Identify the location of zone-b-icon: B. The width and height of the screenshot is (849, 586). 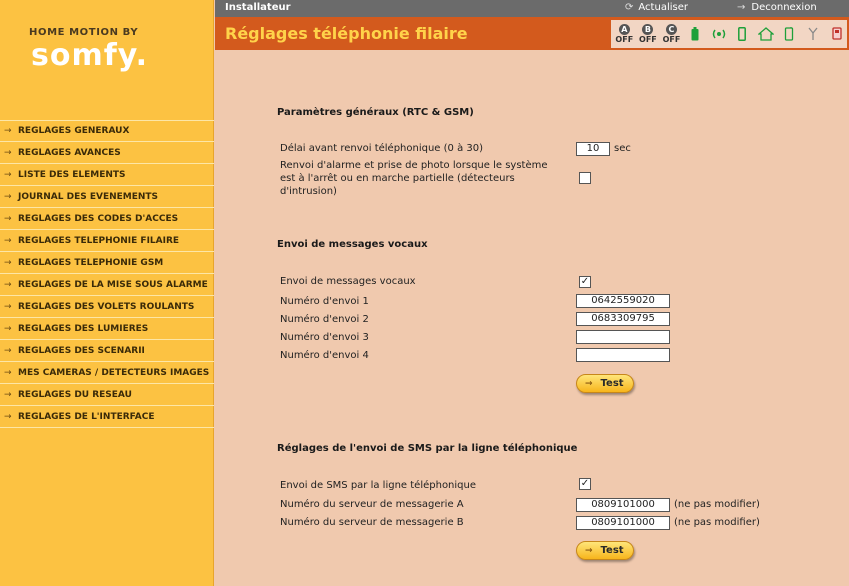
(648, 29).